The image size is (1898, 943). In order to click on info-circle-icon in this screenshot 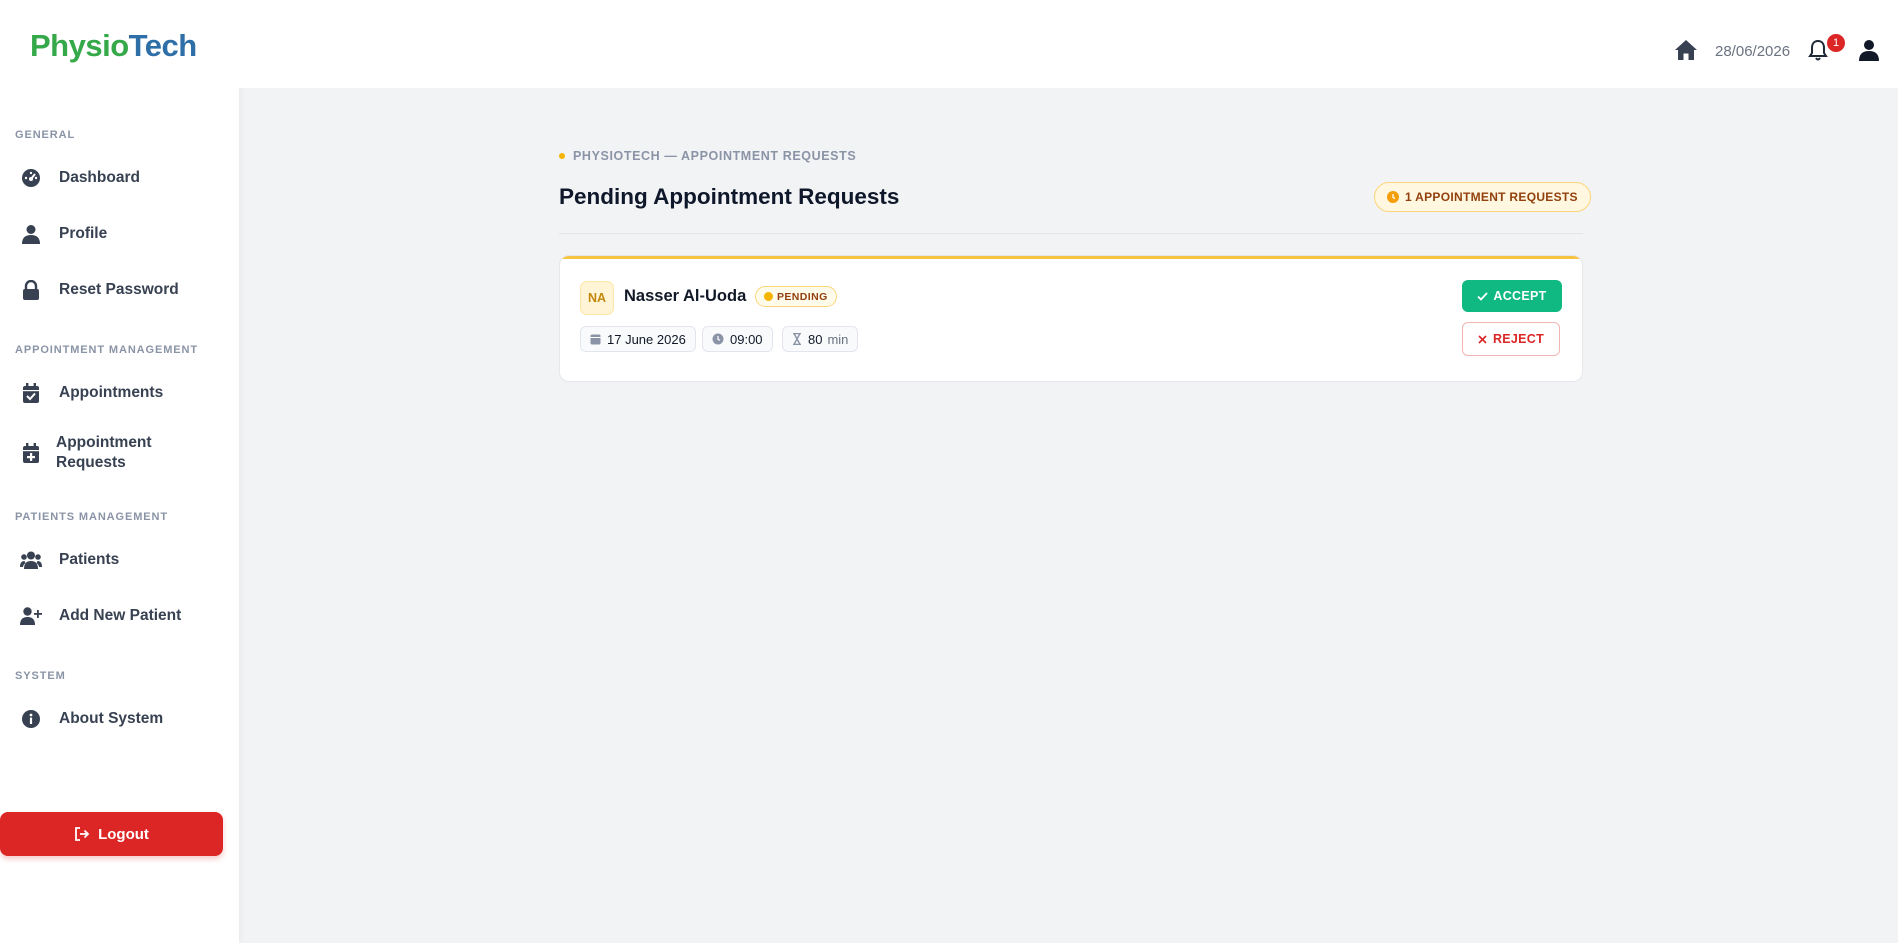, I will do `click(31, 719)`.